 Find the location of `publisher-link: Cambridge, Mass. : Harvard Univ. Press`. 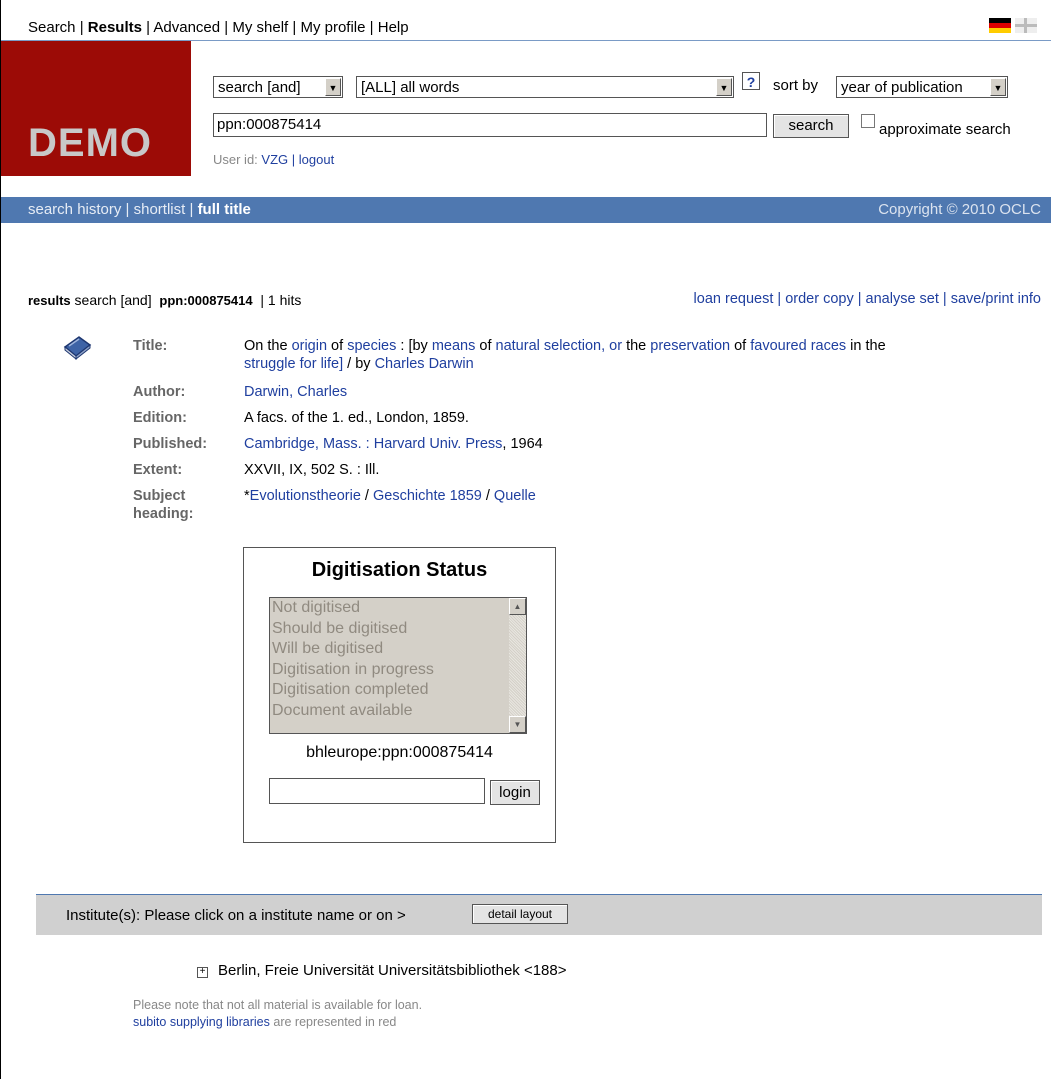

publisher-link: Cambridge, Mass. : Harvard Univ. Press is located at coordinates (373, 444).